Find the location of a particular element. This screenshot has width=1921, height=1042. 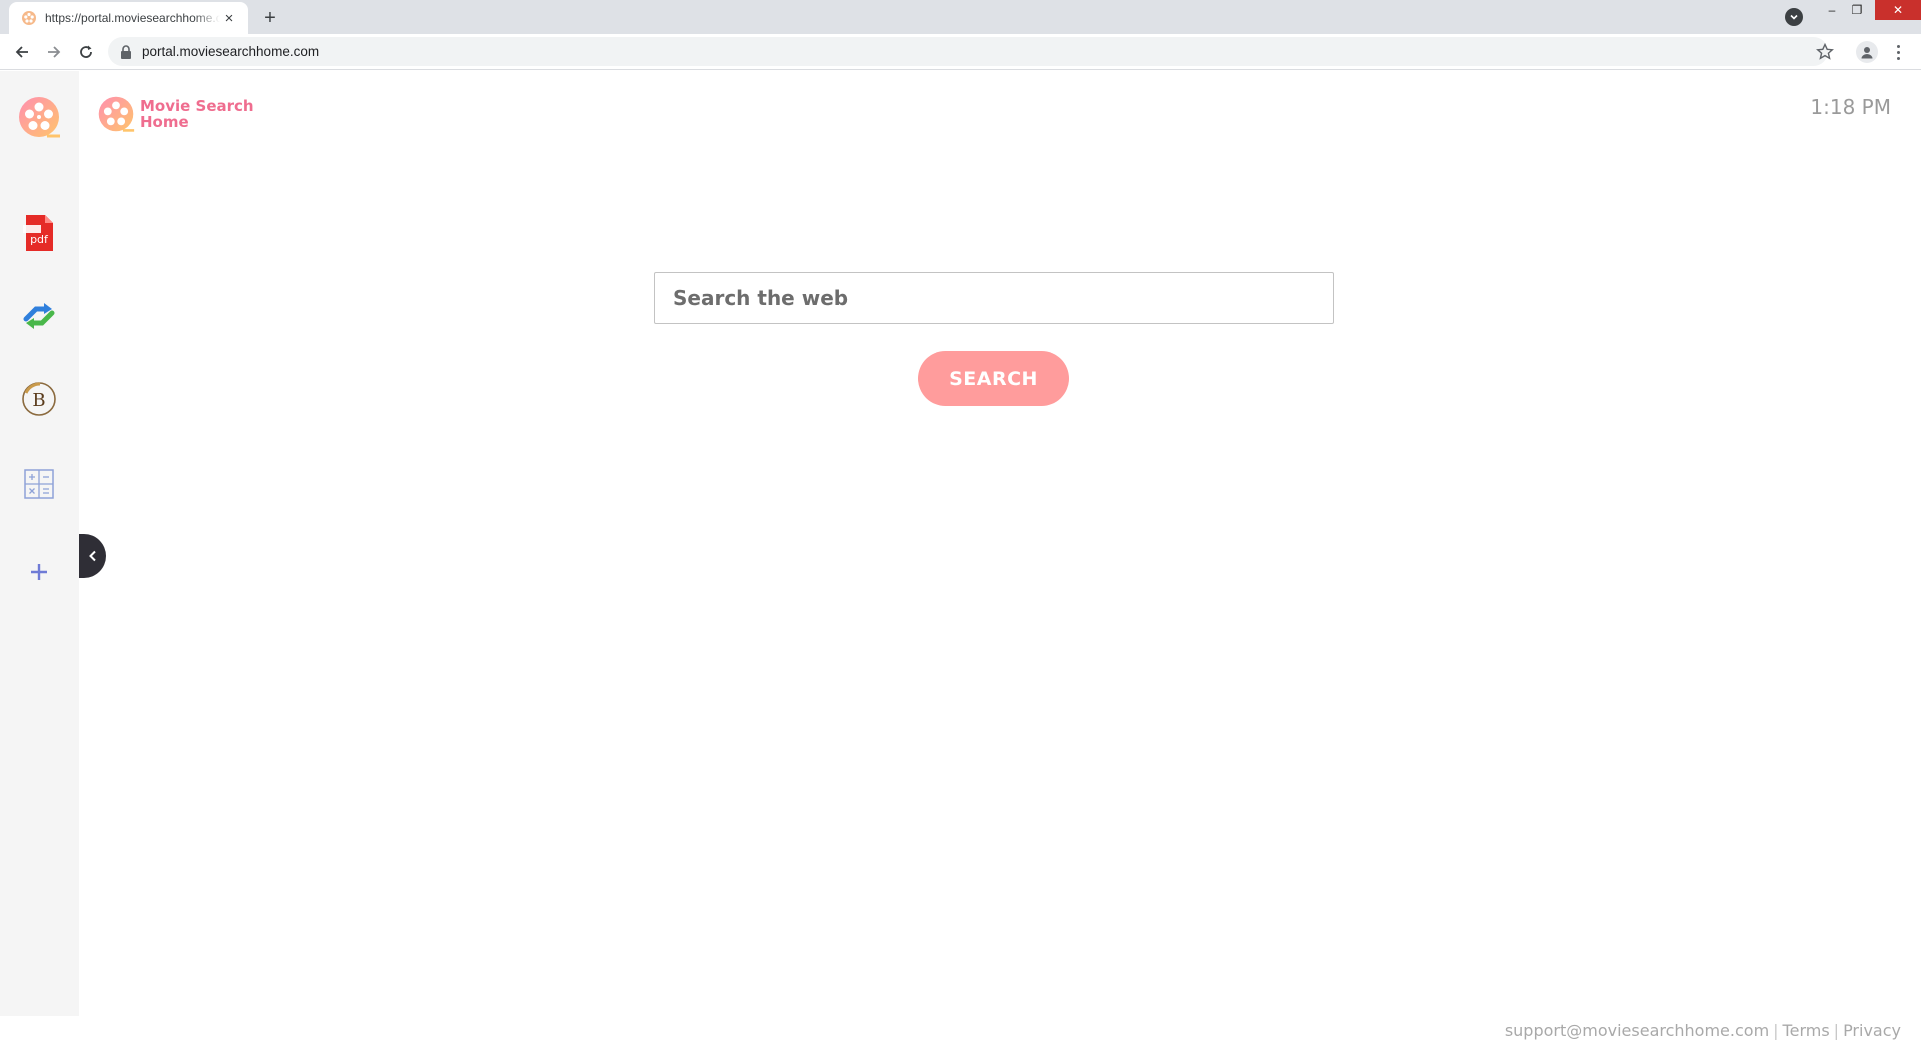

search-button: SEARCH is located at coordinates (993, 378).